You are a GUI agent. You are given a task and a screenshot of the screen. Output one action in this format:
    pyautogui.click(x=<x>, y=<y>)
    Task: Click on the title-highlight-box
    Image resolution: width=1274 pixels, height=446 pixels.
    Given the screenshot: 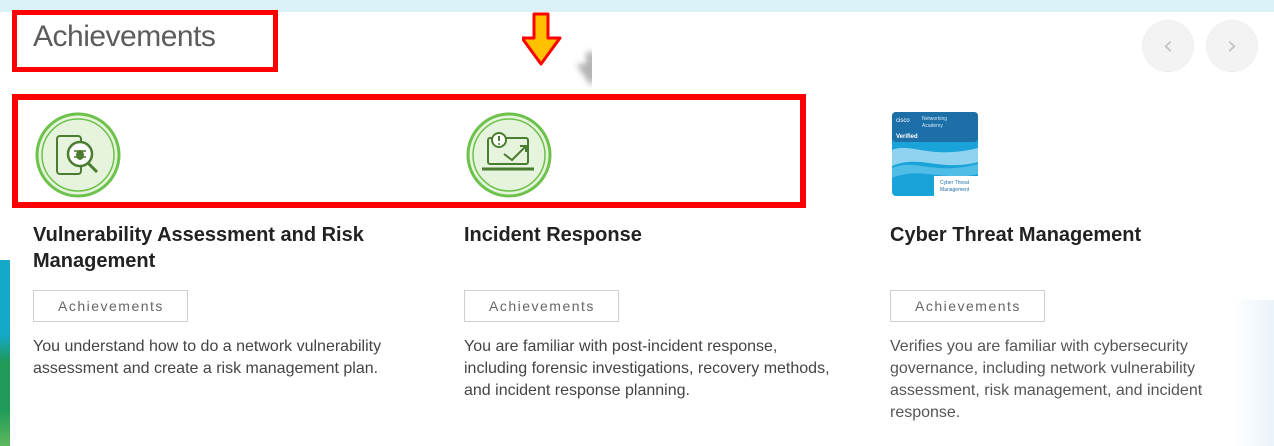 What is the action you would take?
    pyautogui.click(x=145, y=41)
    